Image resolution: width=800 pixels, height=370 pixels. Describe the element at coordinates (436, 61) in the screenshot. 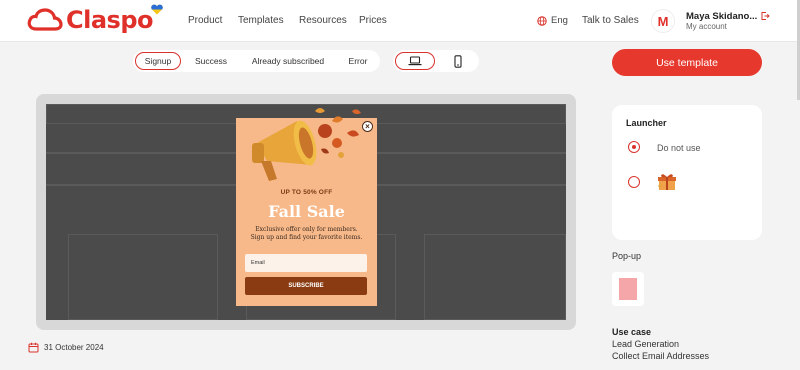

I see `device-toggle` at that location.